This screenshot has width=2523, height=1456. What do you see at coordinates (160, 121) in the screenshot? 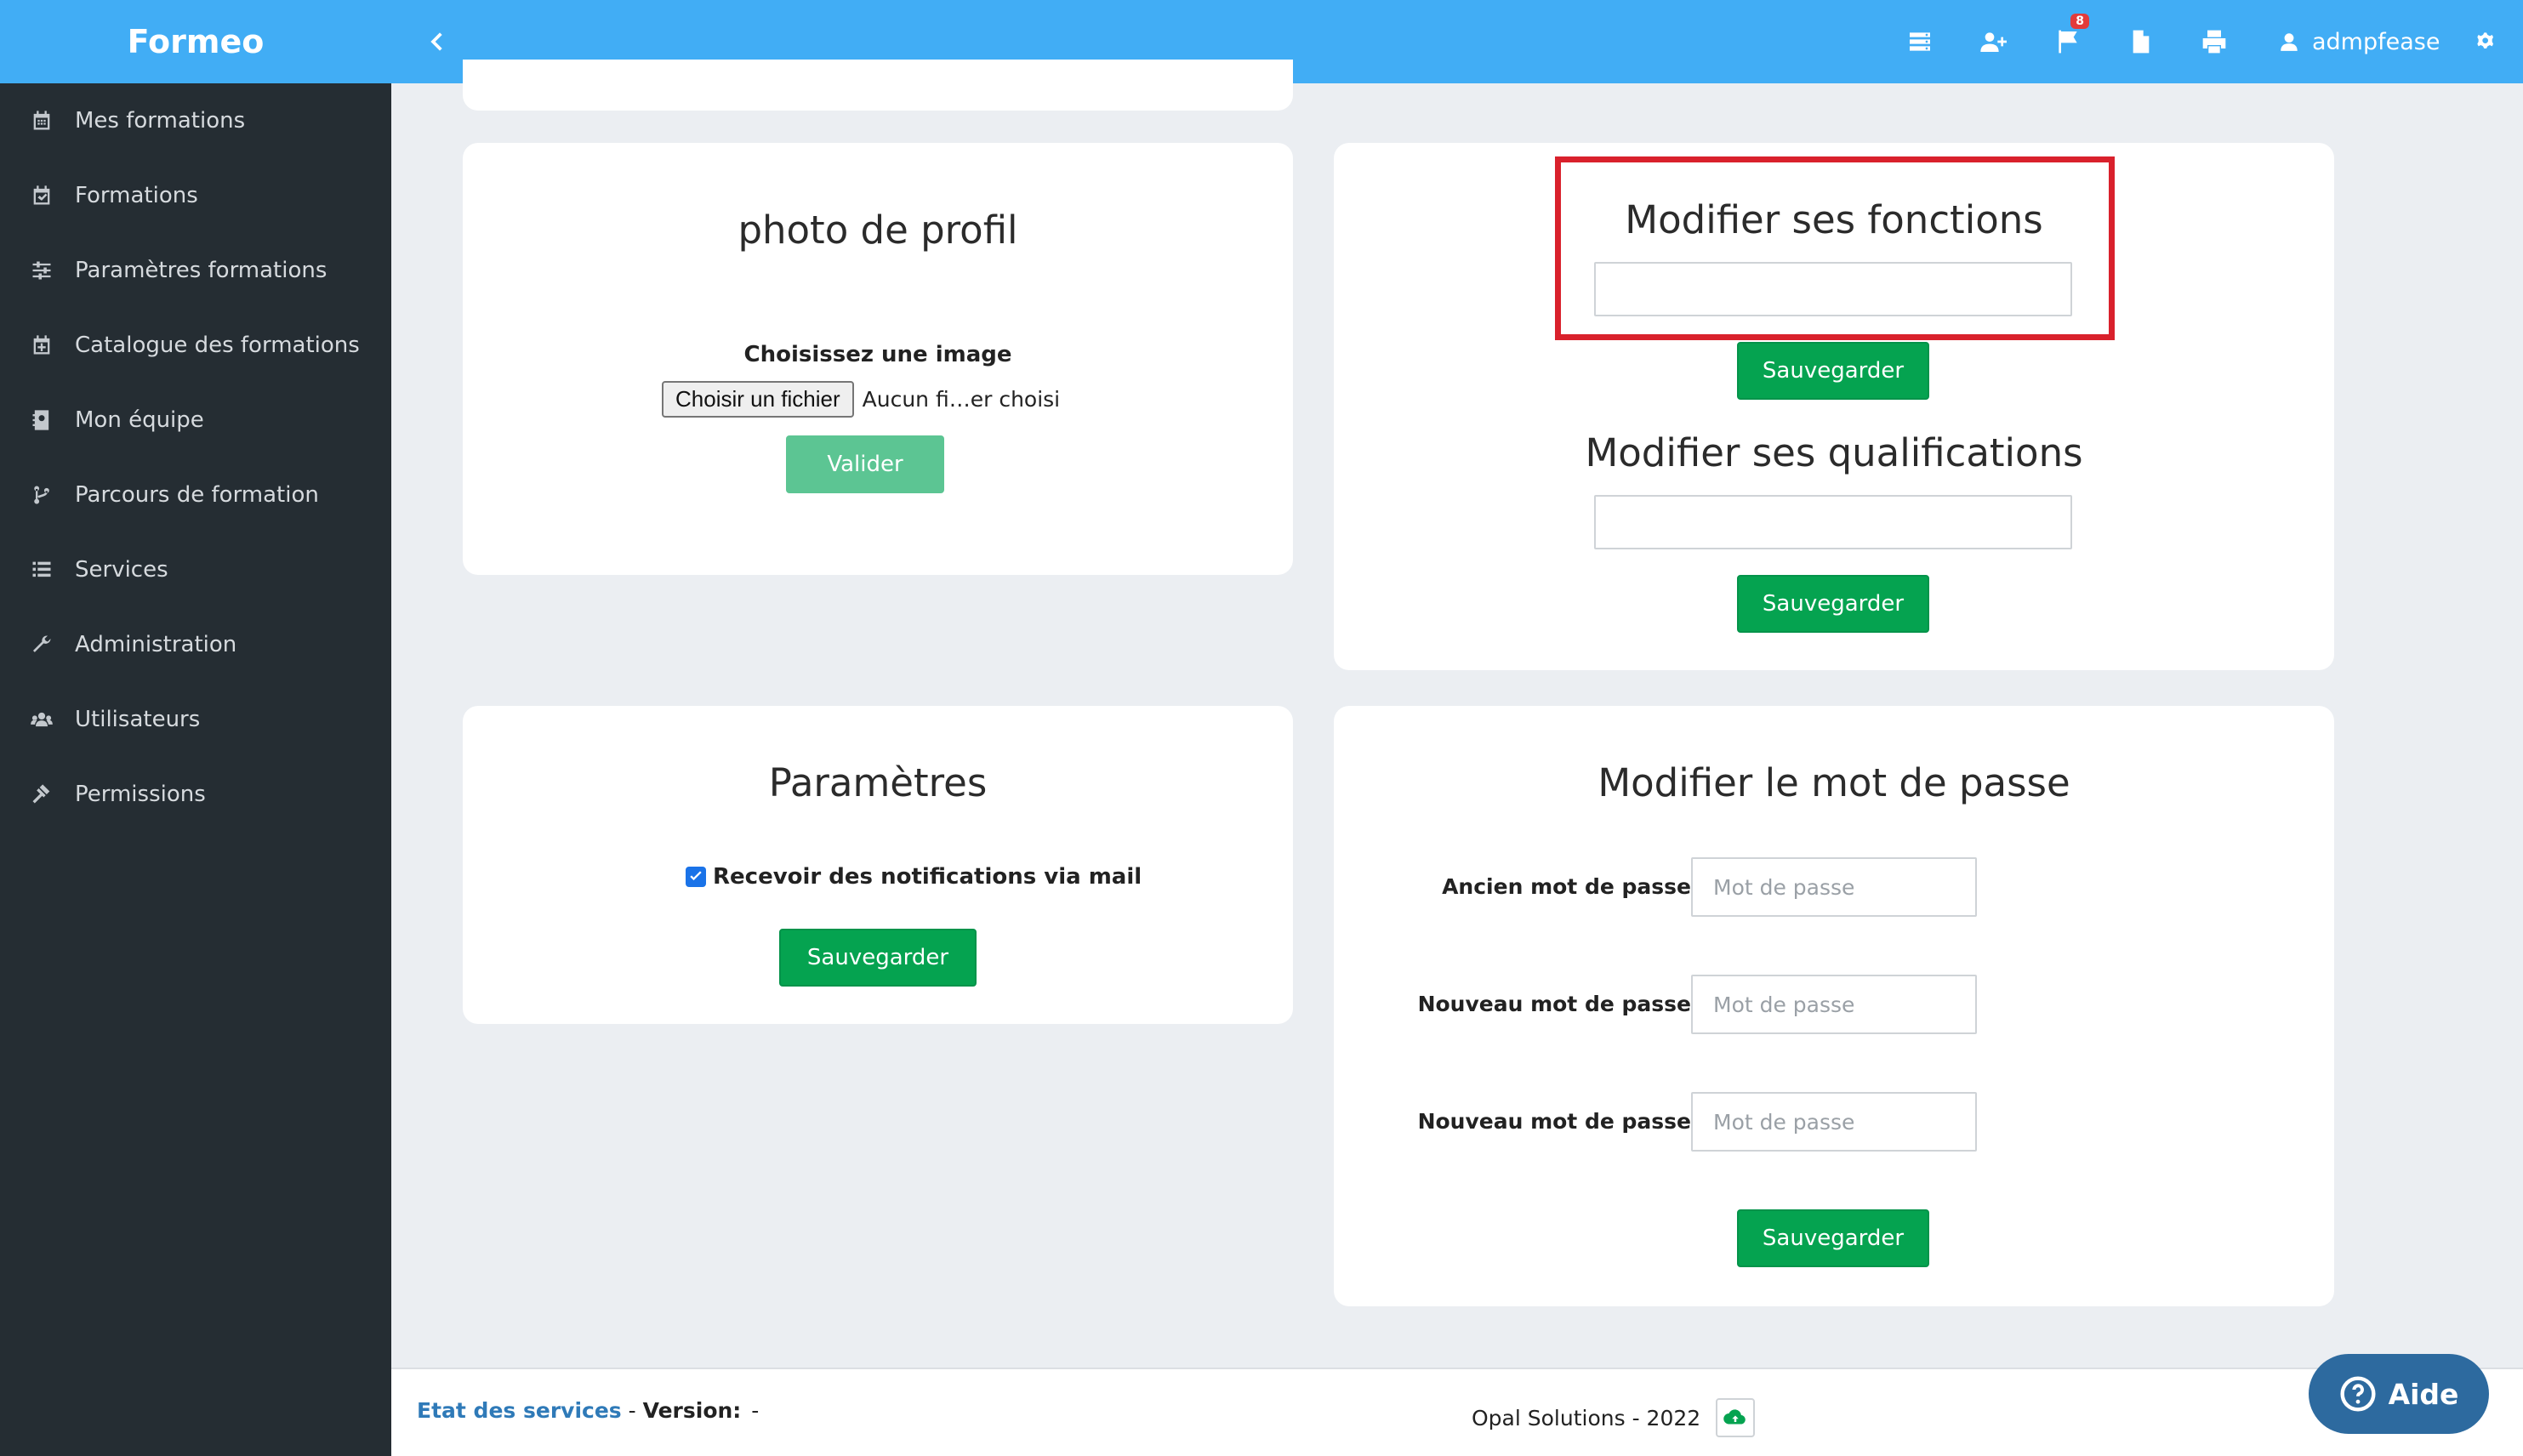
I see `sidebar-item-label: Mes formations` at bounding box center [160, 121].